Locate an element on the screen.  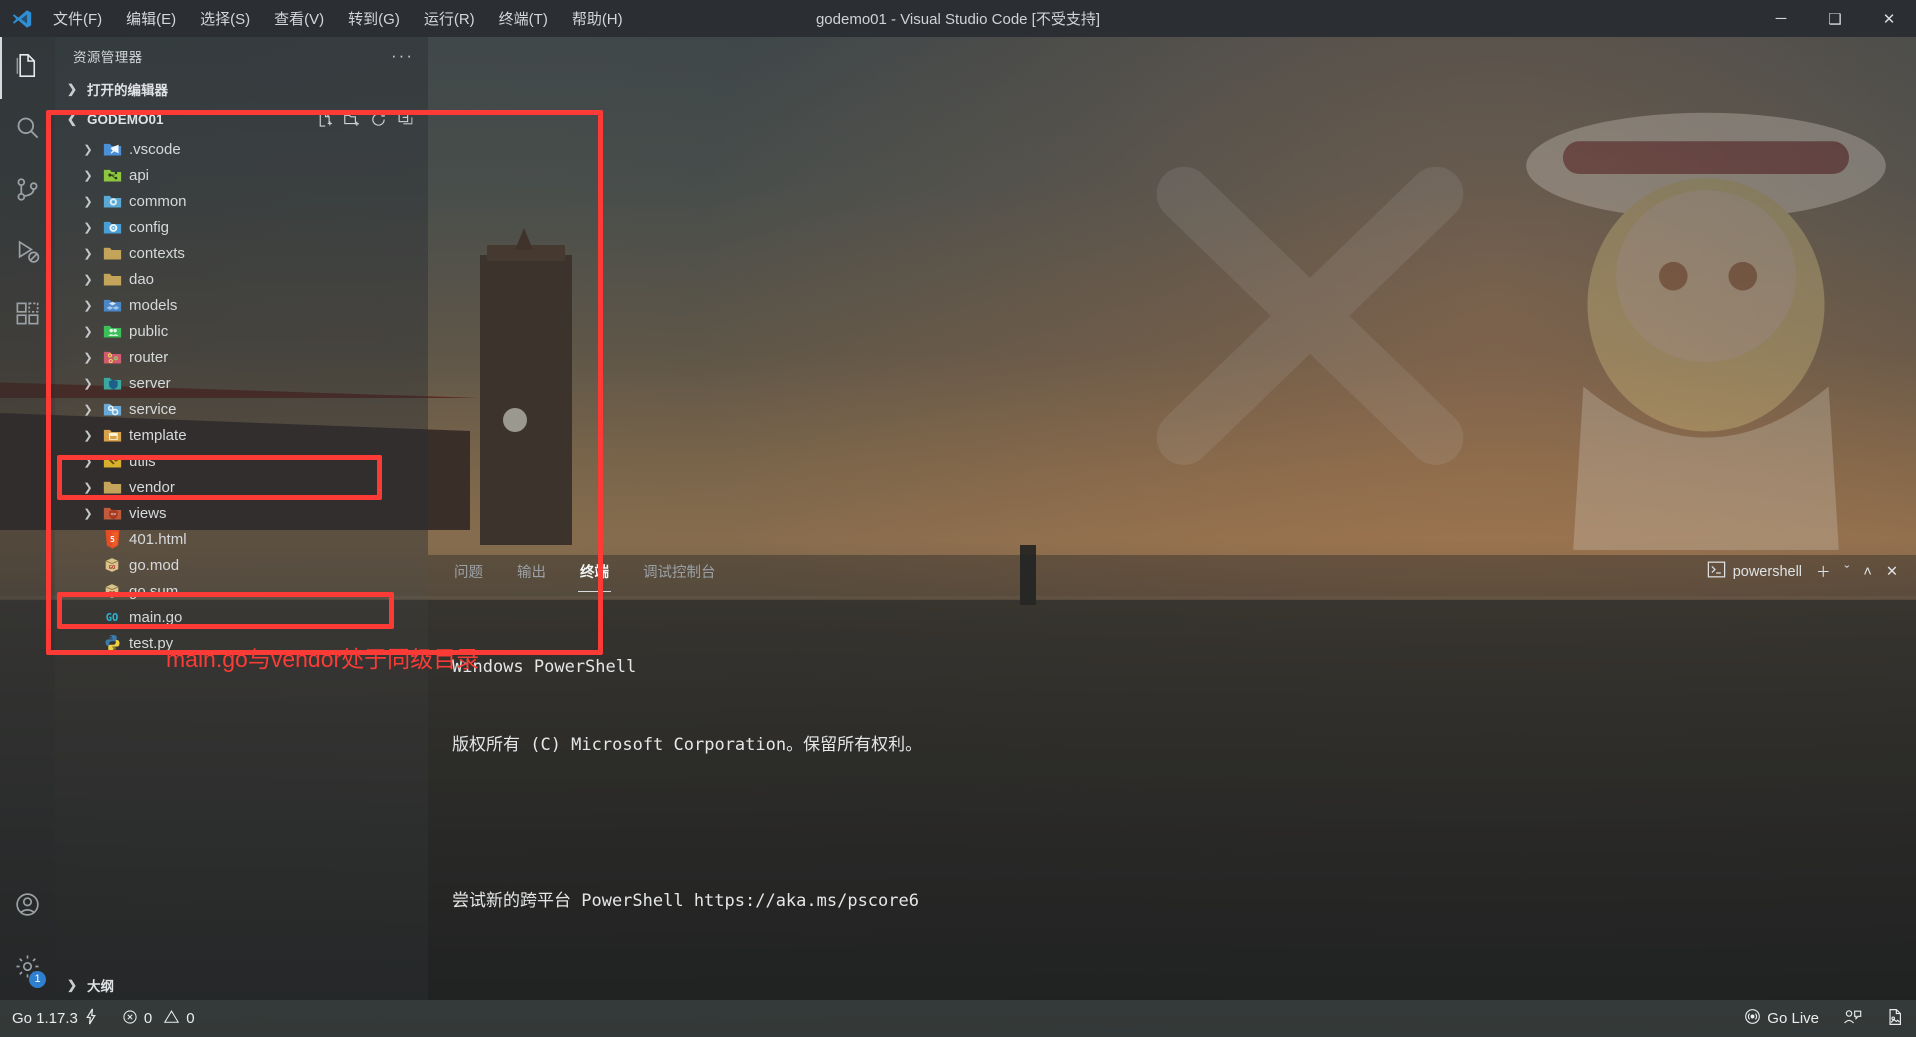
broadcast-icon is located at coordinates (1752, 1018).